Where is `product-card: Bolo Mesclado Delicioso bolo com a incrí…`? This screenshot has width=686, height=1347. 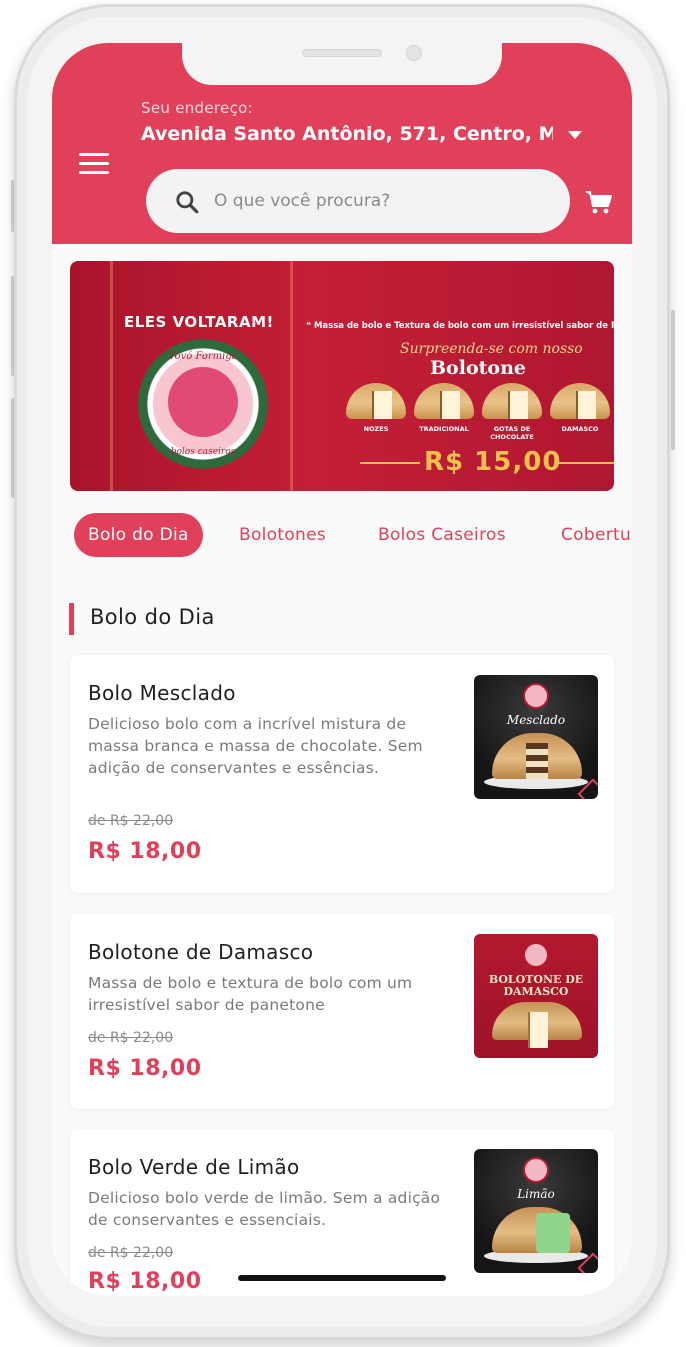 product-card: Bolo Mesclado Delicioso bolo com a incrí… is located at coordinates (342, 774).